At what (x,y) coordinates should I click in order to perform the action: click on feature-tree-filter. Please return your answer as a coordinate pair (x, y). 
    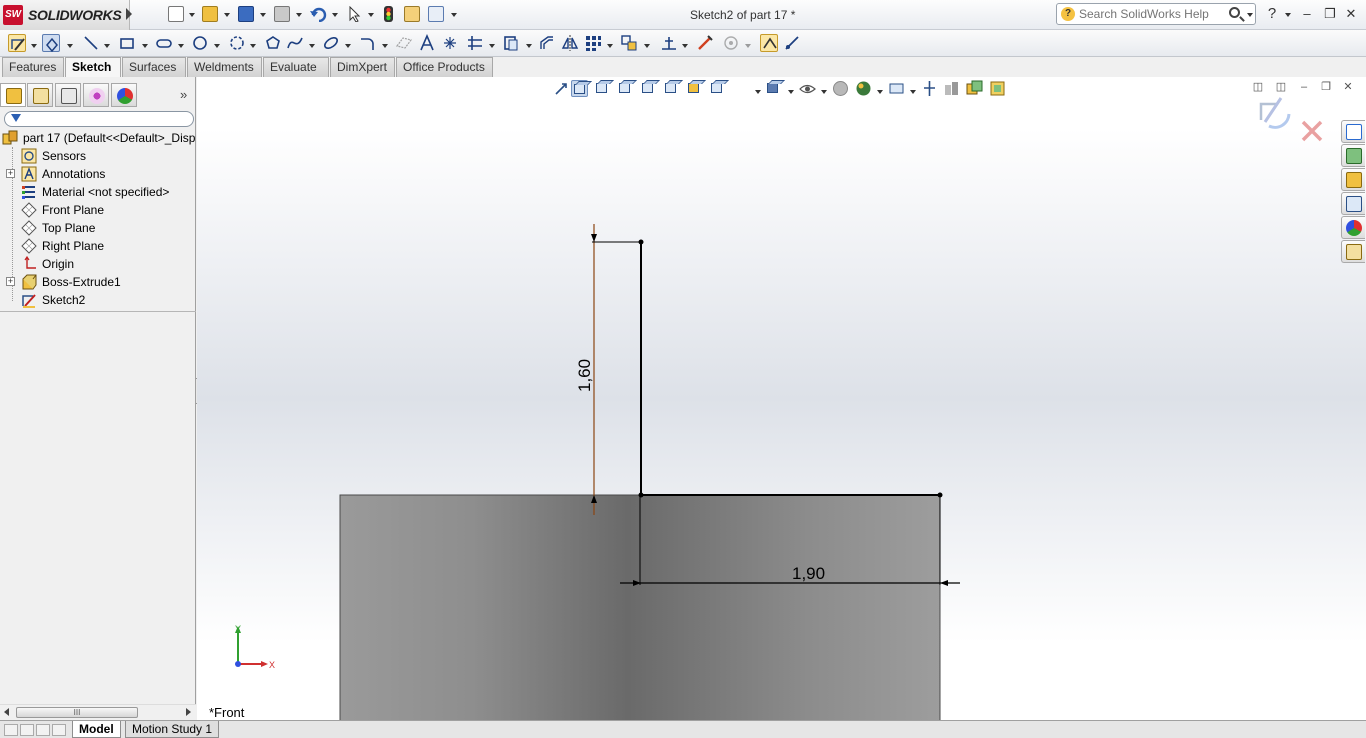
    Looking at the image, I should click on (99, 119).